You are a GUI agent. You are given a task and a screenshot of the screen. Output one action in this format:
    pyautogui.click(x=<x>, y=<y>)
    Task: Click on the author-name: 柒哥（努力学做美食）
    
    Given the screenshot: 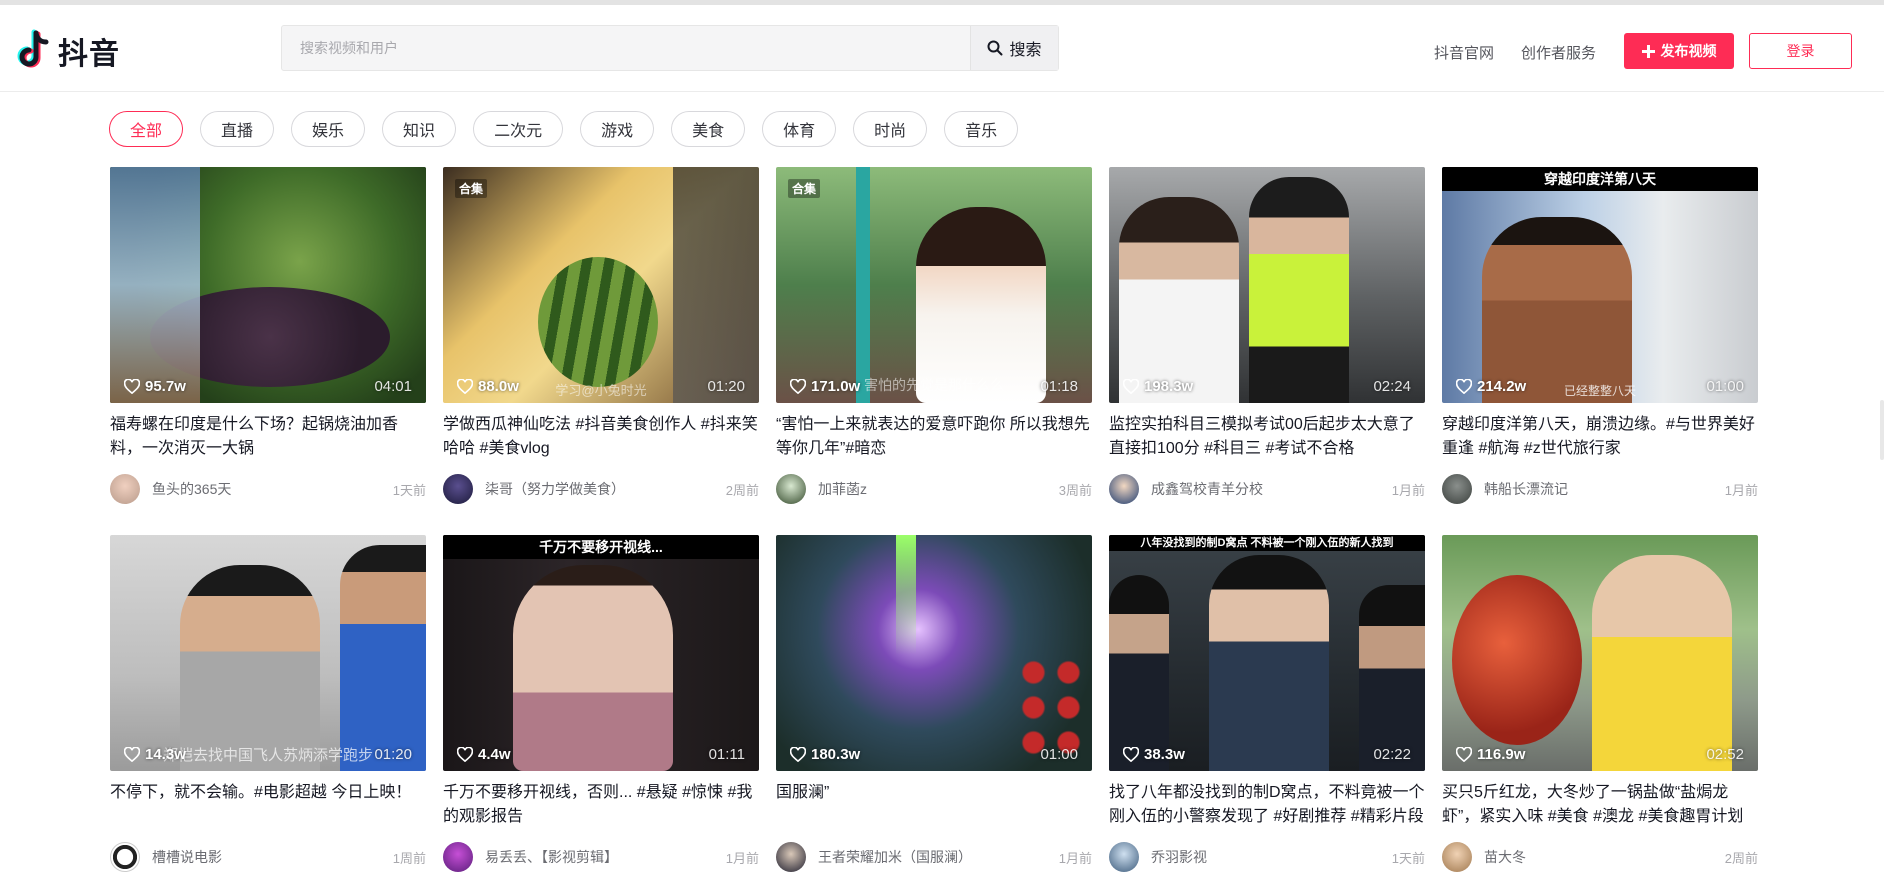 What is the action you would take?
    pyautogui.click(x=605, y=489)
    